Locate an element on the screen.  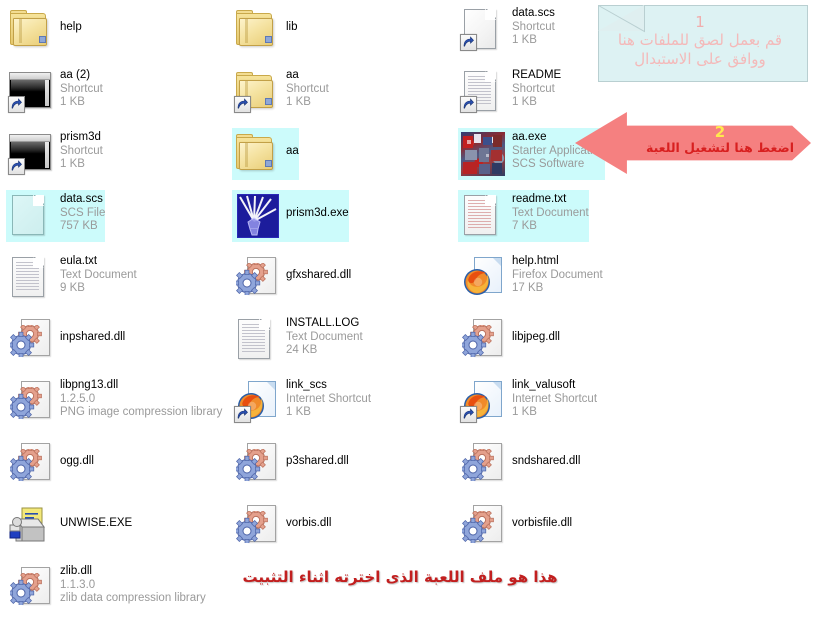
file-labels: aa Shortcut 1 KB is located at coordinates (307, 89).